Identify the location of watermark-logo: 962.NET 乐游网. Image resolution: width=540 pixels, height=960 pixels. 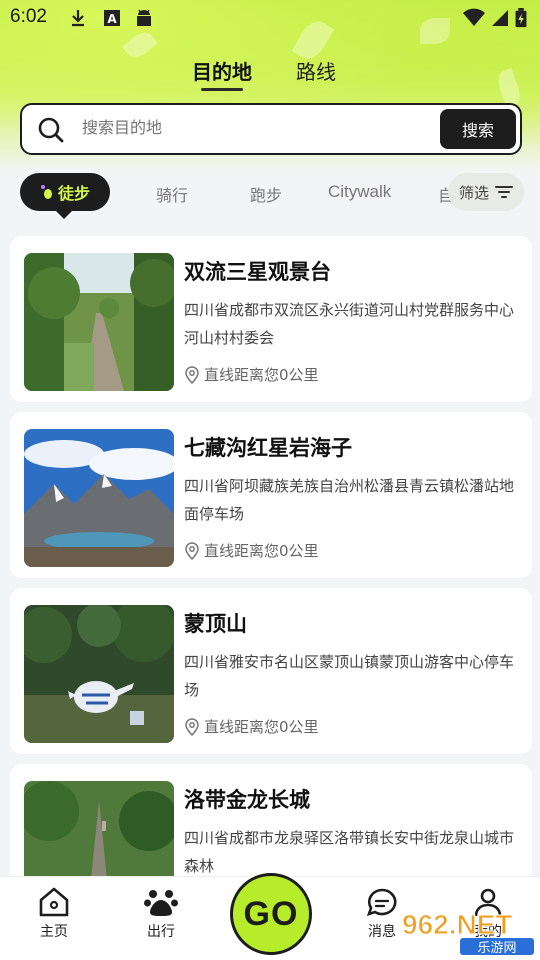
(468, 932).